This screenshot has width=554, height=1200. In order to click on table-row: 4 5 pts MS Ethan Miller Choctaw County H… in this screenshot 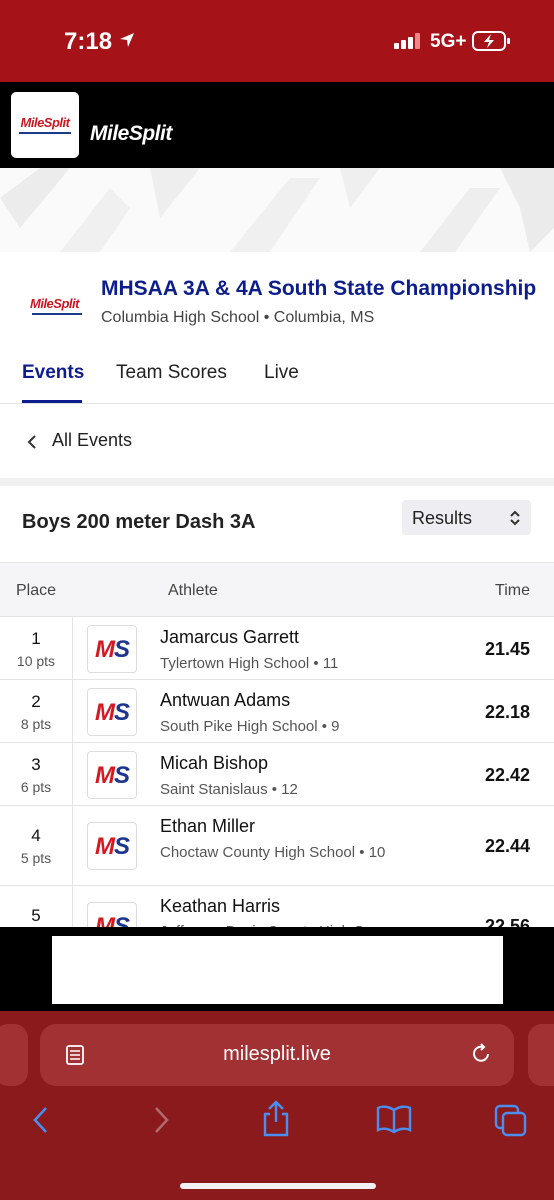, I will do `click(277, 845)`.